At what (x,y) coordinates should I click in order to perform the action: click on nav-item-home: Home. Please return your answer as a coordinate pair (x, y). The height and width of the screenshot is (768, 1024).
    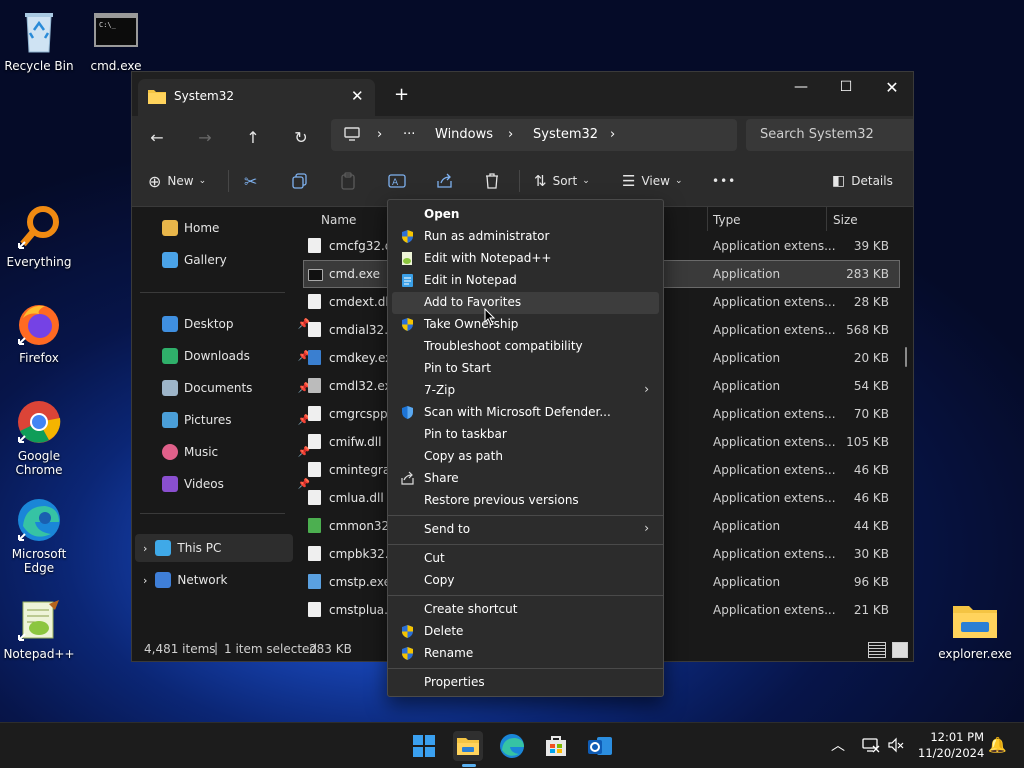
    Looking at the image, I should click on (223, 228).